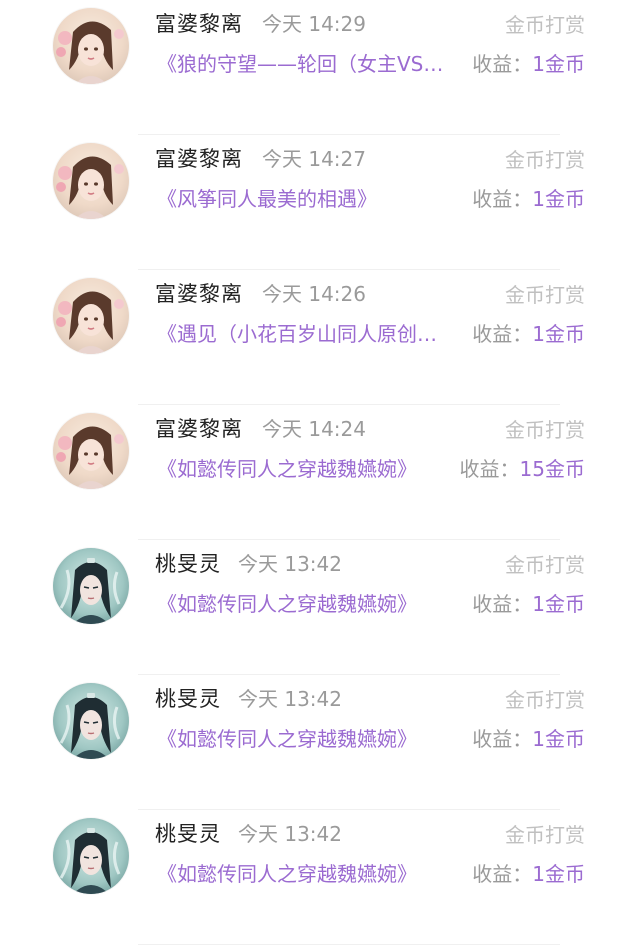 The width and height of the screenshot is (640, 945). I want to click on timestamp: 今天 14:26, so click(314, 294).